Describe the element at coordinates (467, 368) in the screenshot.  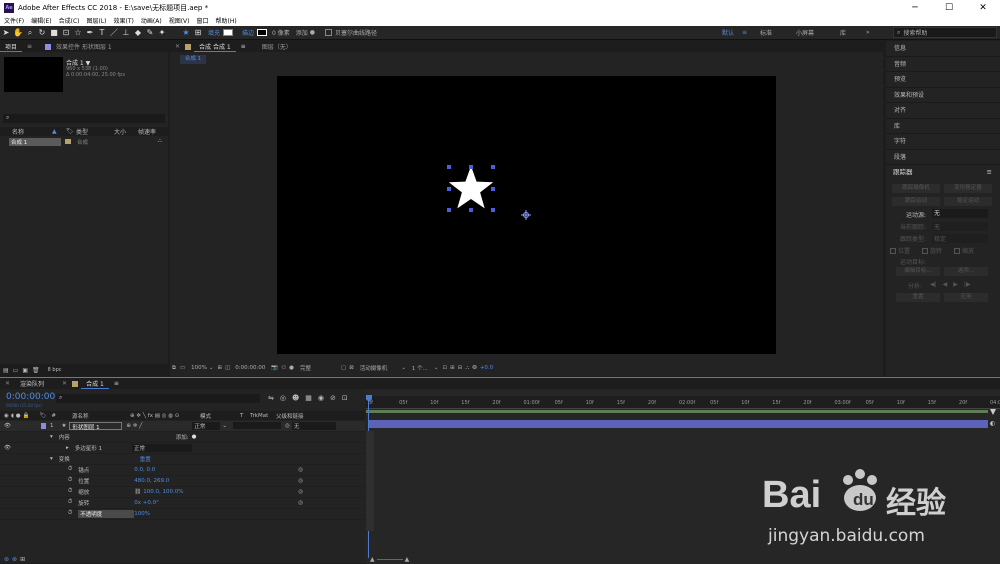
I see `flowchart-icon: ⛬` at that location.